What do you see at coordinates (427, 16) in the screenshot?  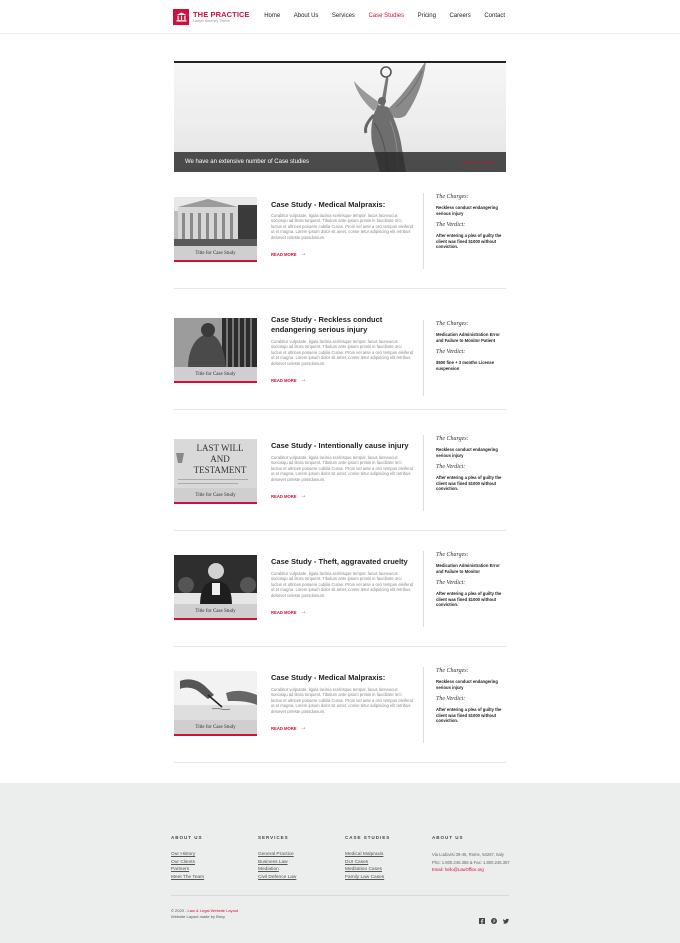 I see `nav-pricing: Pricing` at bounding box center [427, 16].